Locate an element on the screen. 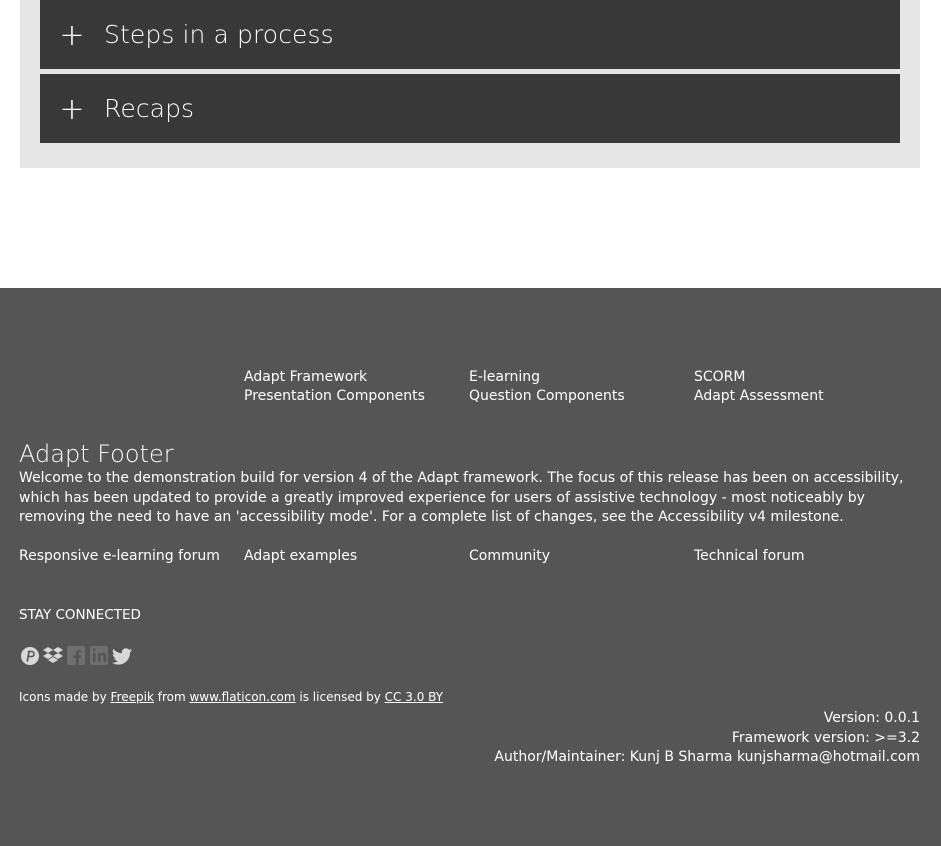 The image size is (941, 846). social-links is located at coordinates (76, 655).